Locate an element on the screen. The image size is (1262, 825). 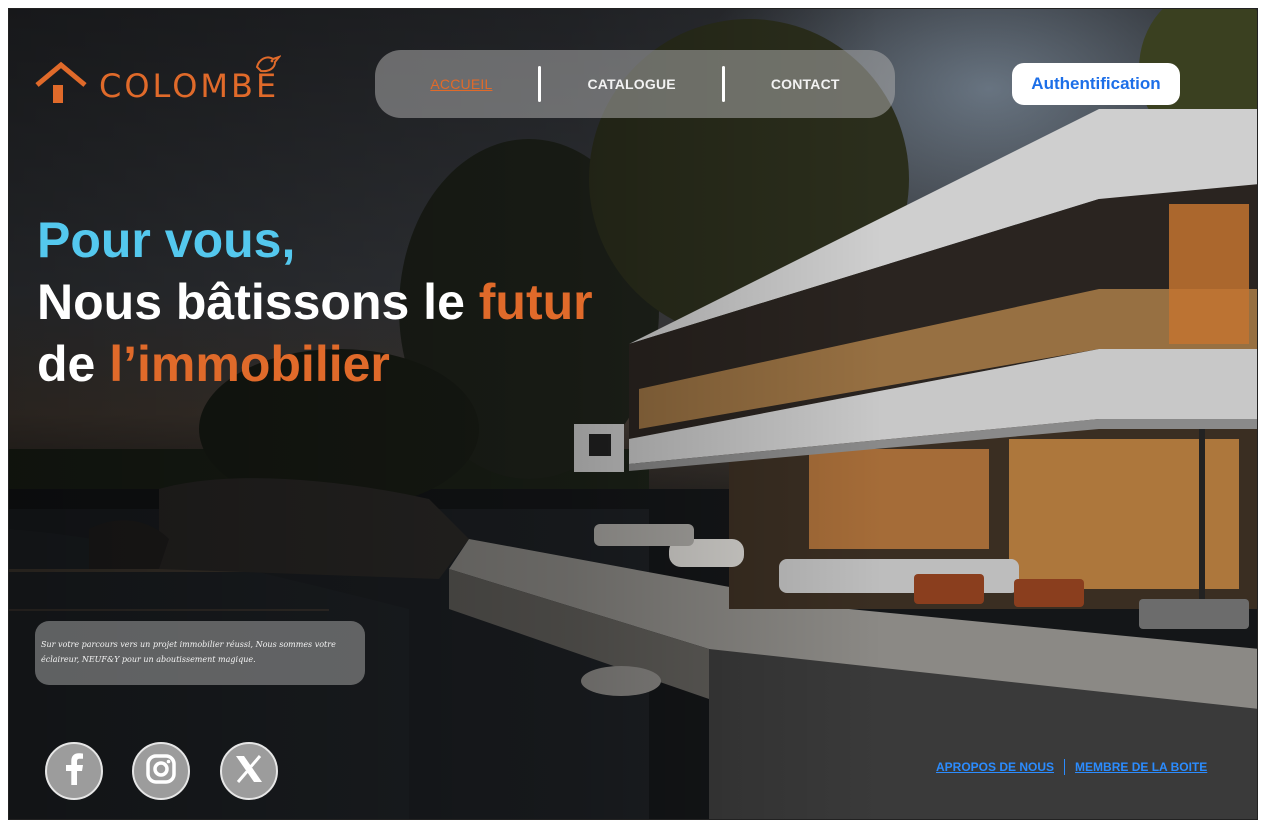
facebook-icon is located at coordinates (74, 771).